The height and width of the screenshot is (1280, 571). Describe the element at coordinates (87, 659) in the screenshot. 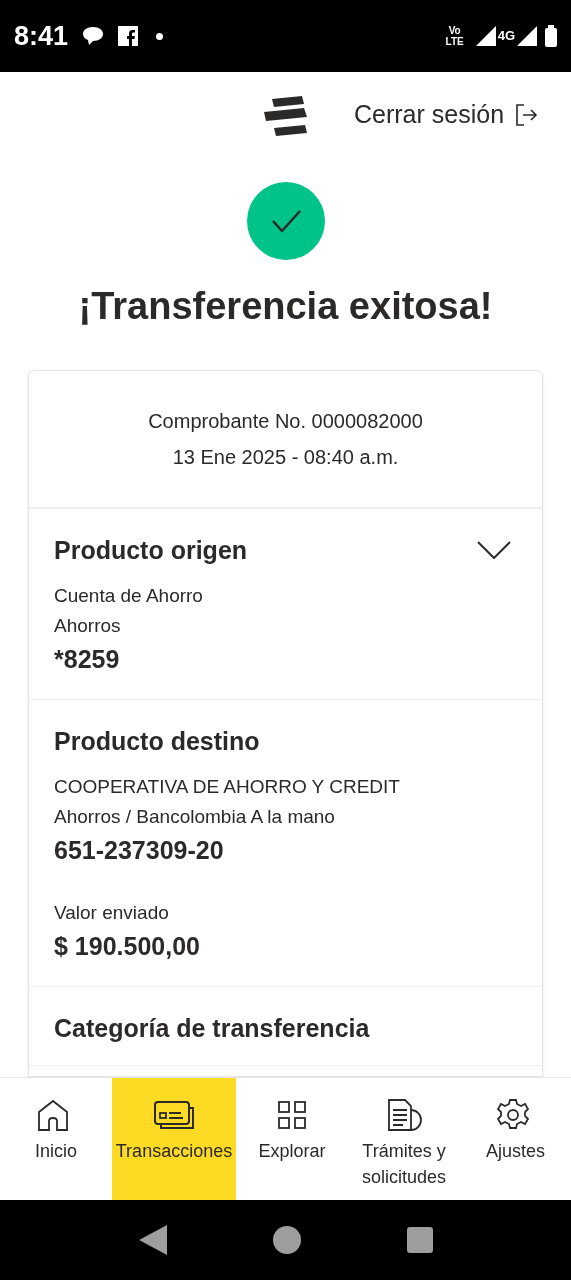

I see `field-value: *8259` at that location.